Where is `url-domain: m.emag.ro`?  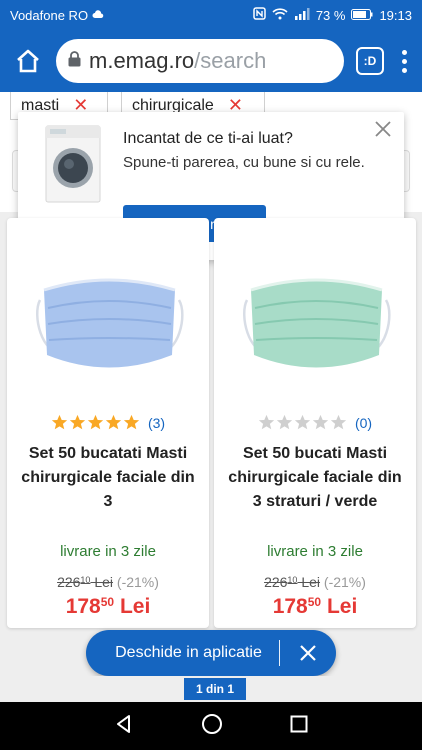
url-domain: m.emag.ro is located at coordinates (142, 60).